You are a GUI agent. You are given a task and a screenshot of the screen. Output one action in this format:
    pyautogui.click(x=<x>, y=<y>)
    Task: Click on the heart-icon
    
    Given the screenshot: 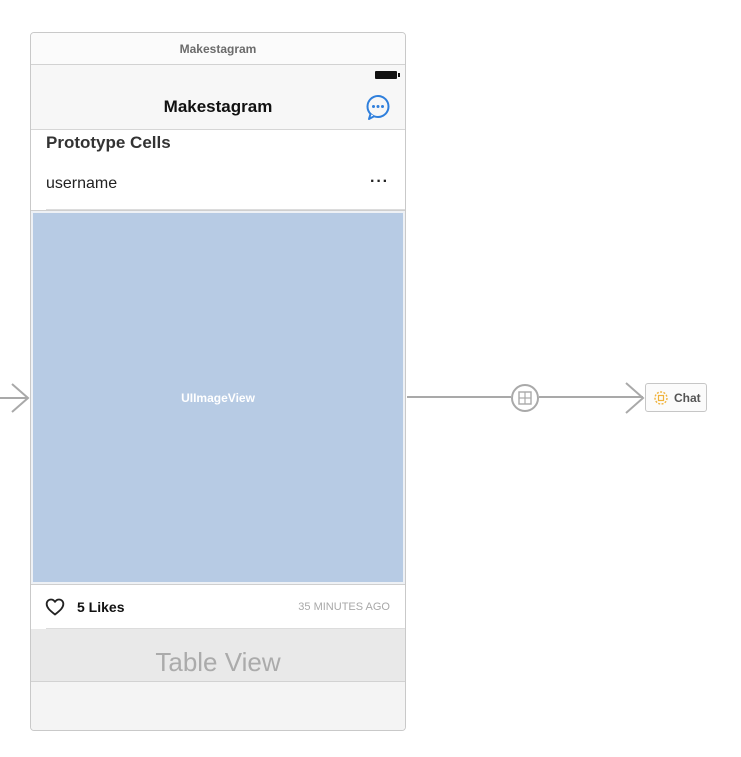 What is the action you would take?
    pyautogui.click(x=55, y=607)
    